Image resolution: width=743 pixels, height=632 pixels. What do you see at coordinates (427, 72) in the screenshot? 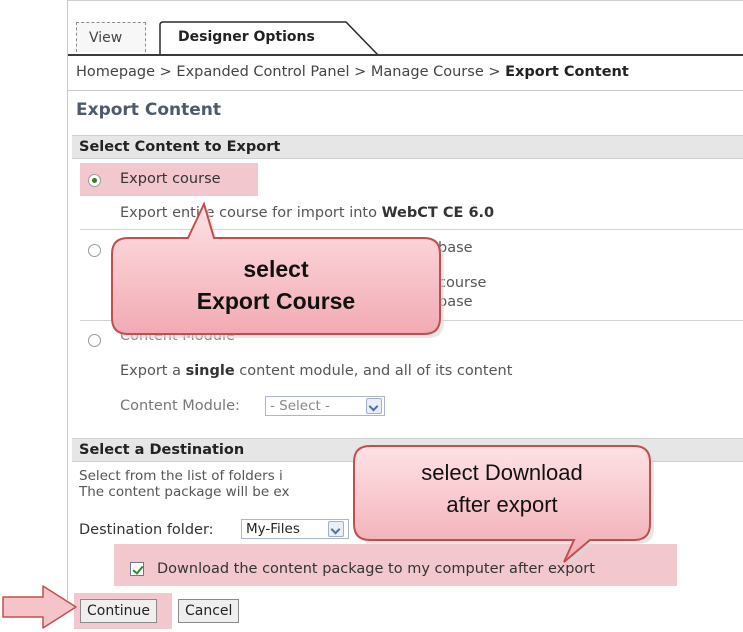
I see `breadcrumb-manage-course: Manage Course` at bounding box center [427, 72].